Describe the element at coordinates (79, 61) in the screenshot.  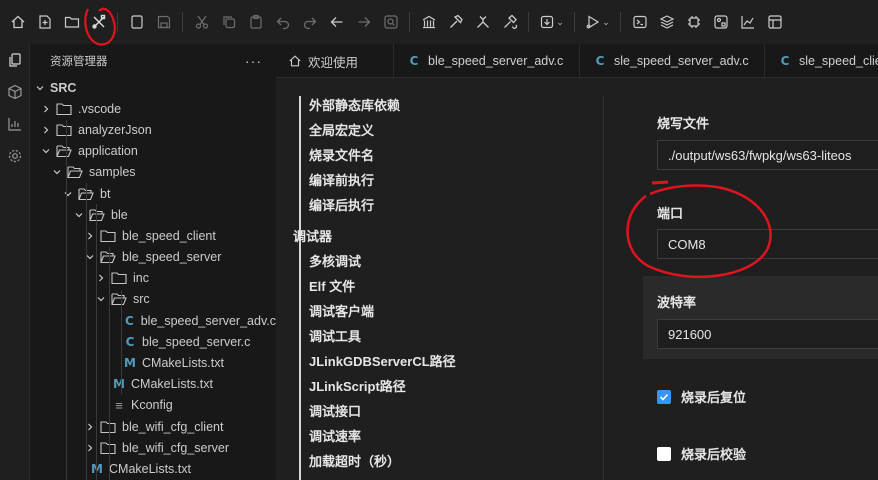
I see `explorer-title: 资源管理器` at that location.